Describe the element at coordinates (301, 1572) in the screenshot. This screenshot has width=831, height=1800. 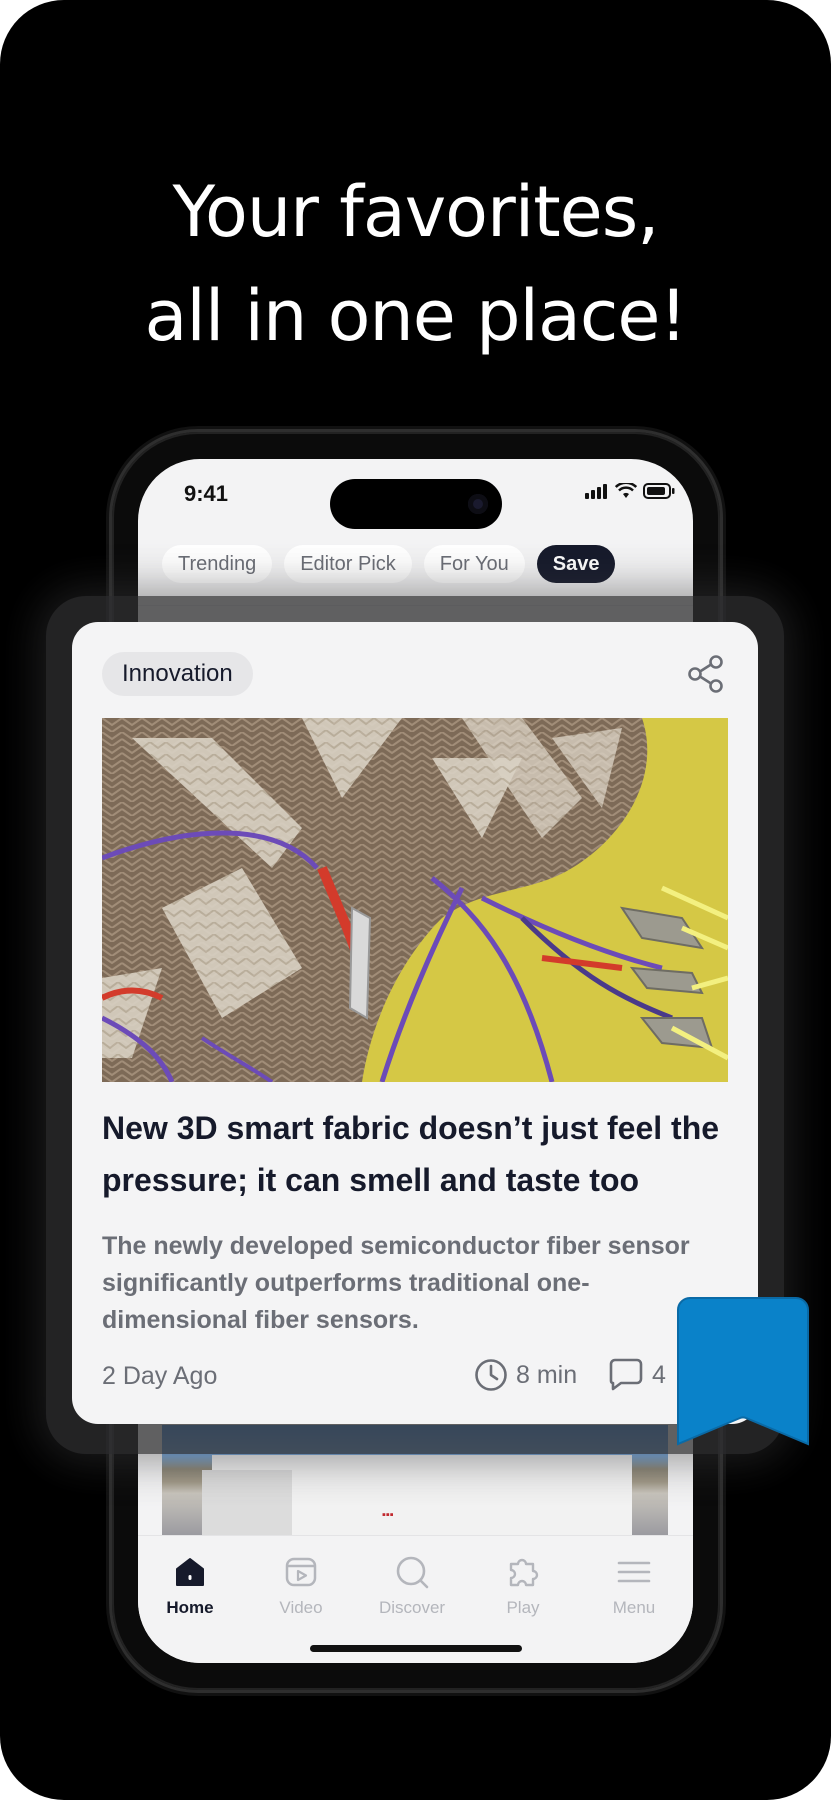
I see `video-icon` at that location.